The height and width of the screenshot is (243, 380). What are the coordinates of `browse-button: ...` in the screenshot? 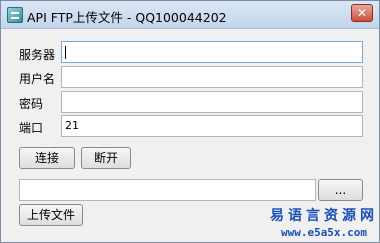 It's located at (340, 190).